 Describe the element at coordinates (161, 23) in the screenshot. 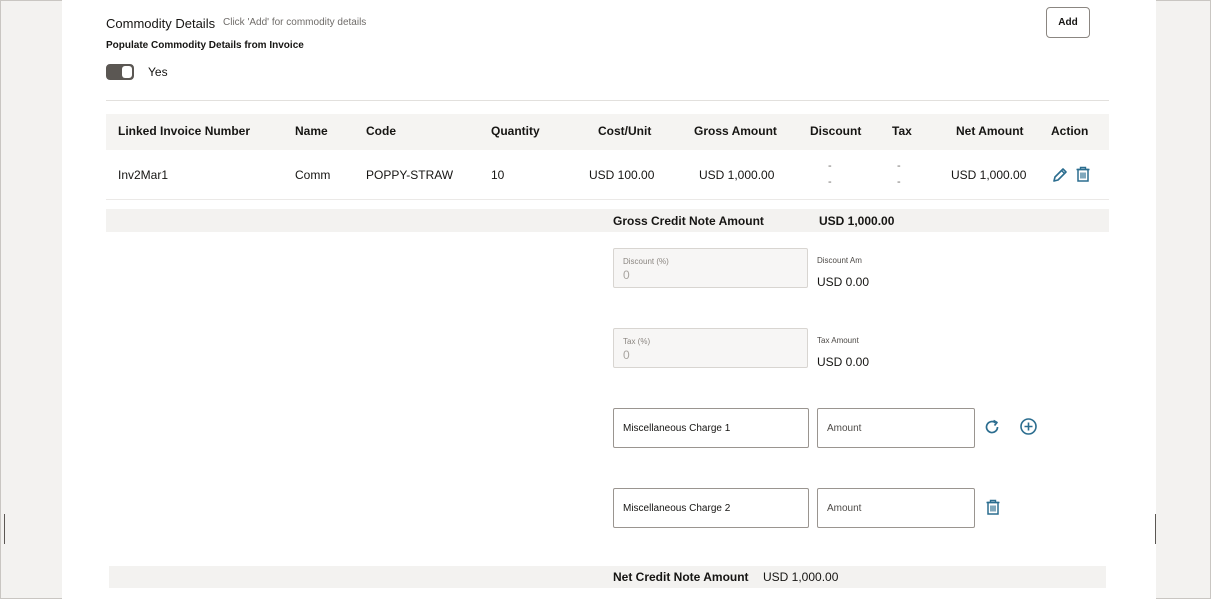

I see `section-title: Commodity Details` at that location.